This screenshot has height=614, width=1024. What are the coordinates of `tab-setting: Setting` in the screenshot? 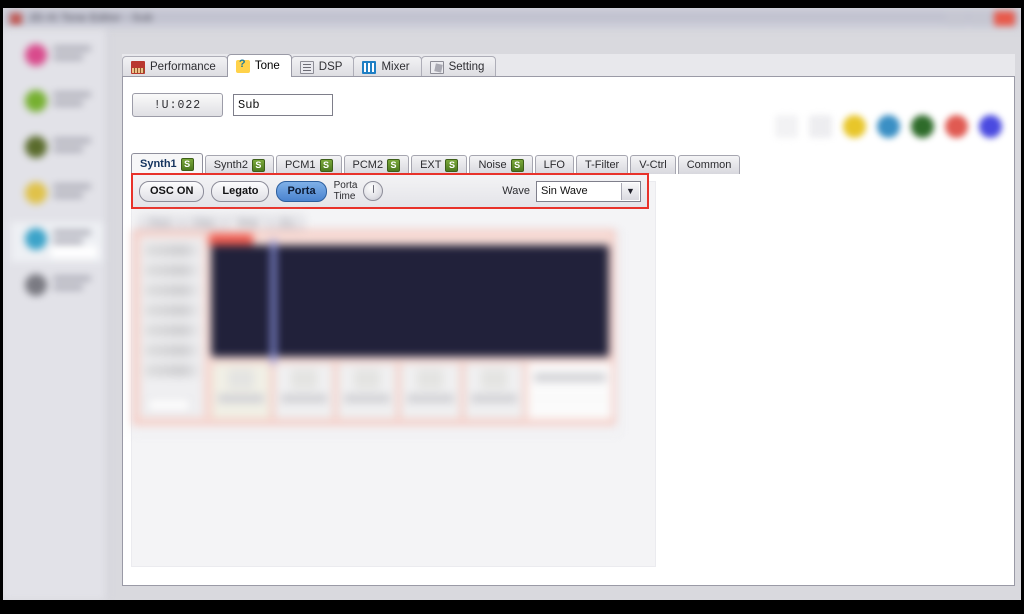 It's located at (458, 66).